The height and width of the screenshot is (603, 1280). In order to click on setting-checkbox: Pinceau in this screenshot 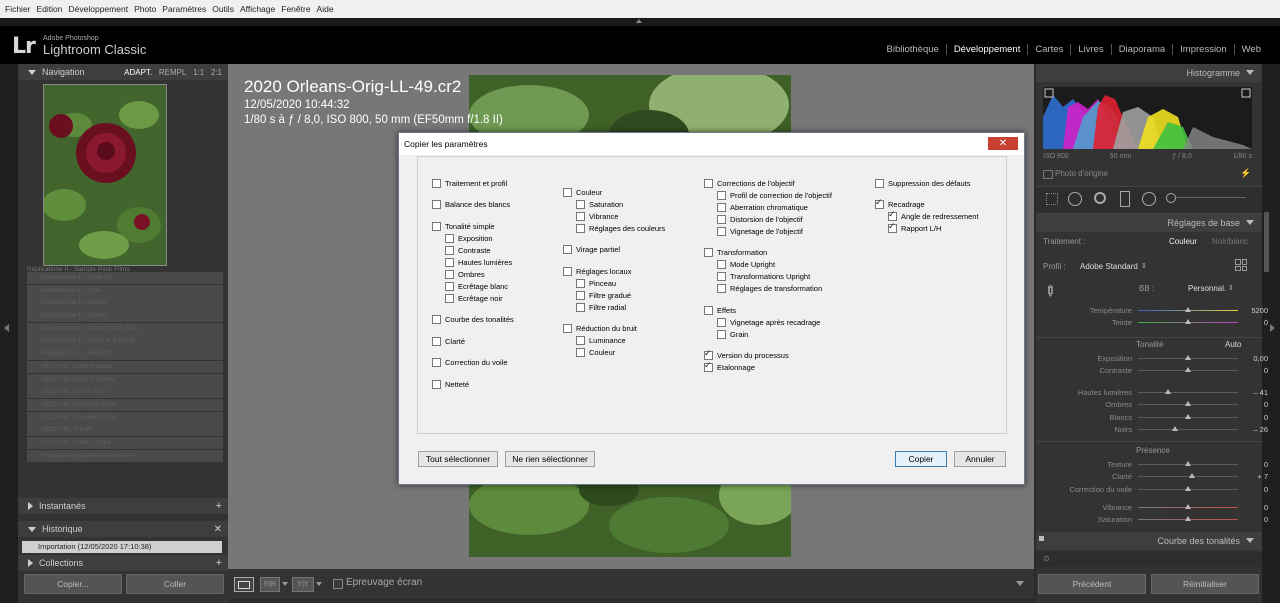, I will do `click(620, 283)`.